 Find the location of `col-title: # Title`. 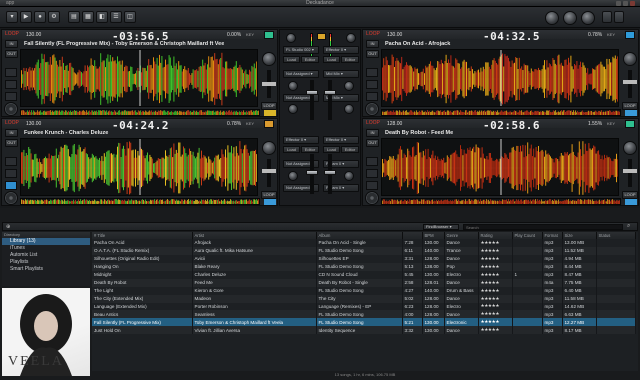

col-title: # Title is located at coordinates (142, 235).